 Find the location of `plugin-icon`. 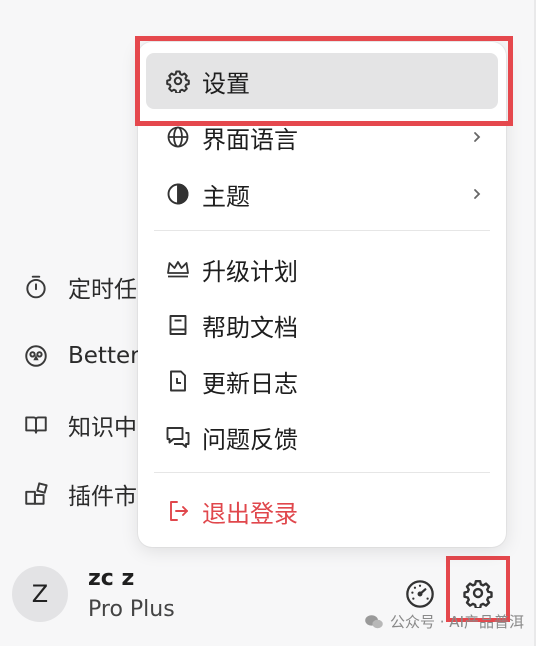

plugin-icon is located at coordinates (36, 494).